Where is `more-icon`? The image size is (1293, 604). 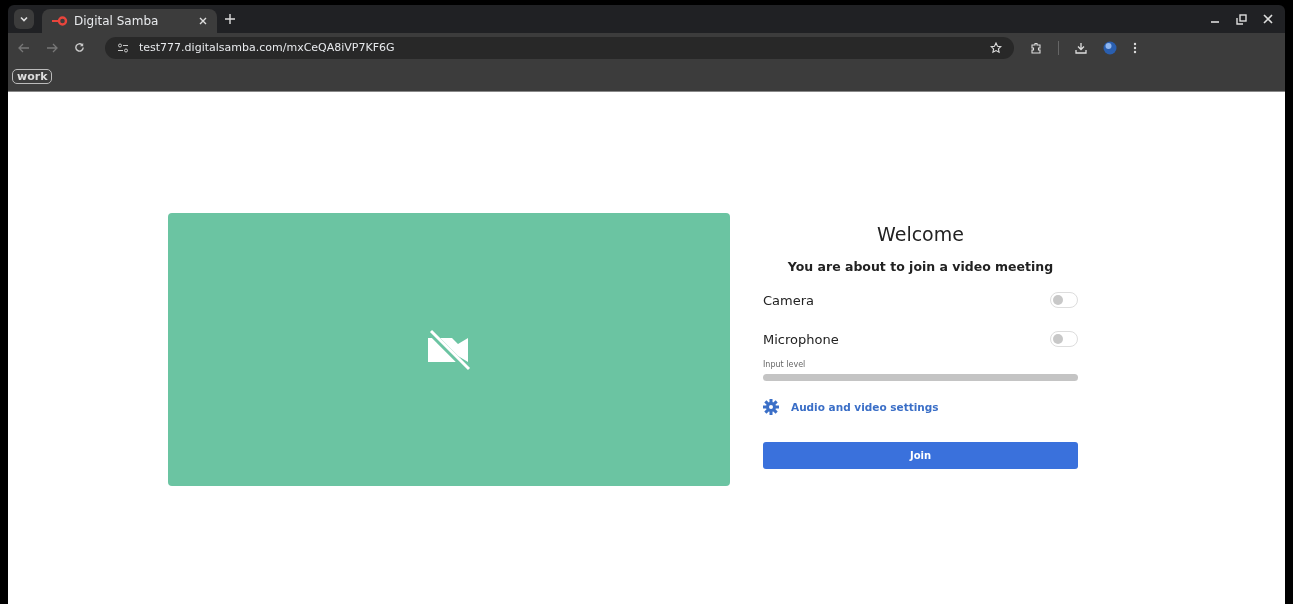 more-icon is located at coordinates (1135, 47).